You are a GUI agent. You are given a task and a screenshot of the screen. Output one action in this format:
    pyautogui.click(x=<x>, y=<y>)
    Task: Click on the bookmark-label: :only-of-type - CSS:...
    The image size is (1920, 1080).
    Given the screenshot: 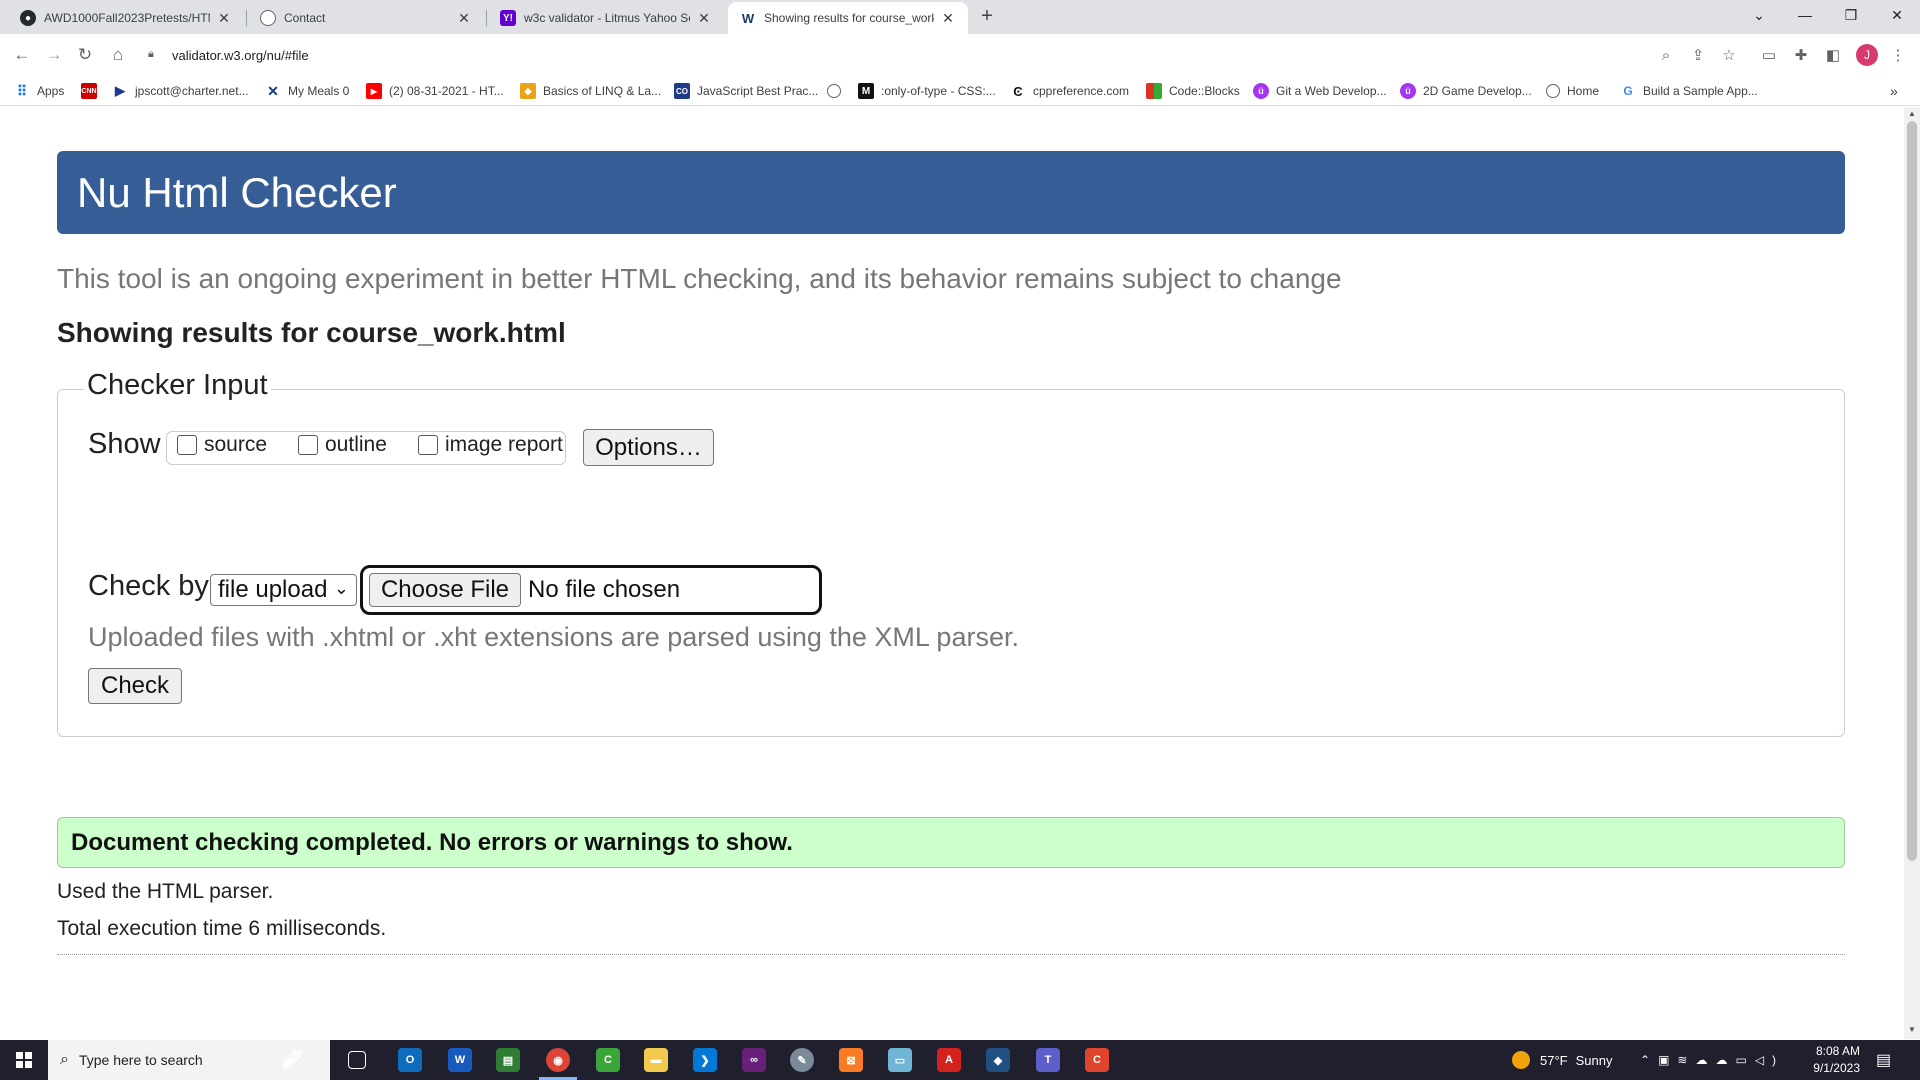 What is the action you would take?
    pyautogui.click(x=938, y=91)
    